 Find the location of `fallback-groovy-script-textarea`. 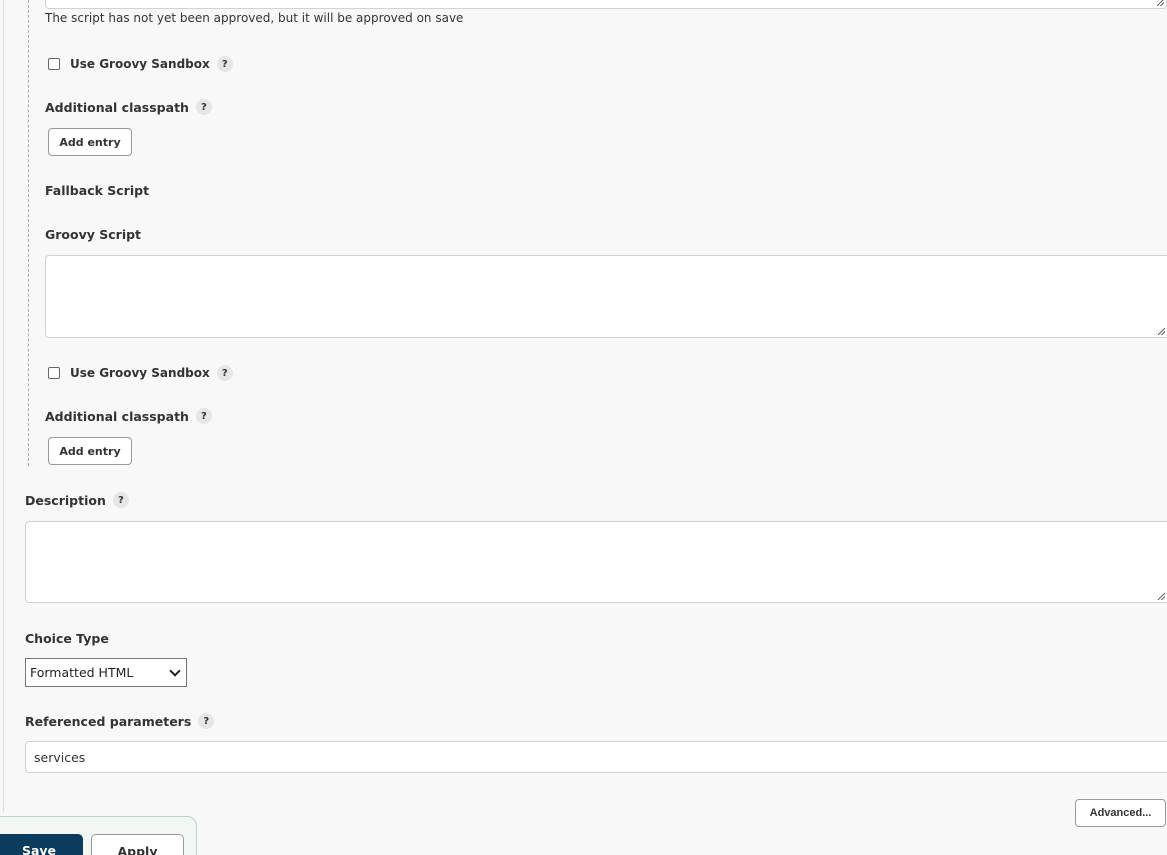

fallback-groovy-script-textarea is located at coordinates (606, 296).